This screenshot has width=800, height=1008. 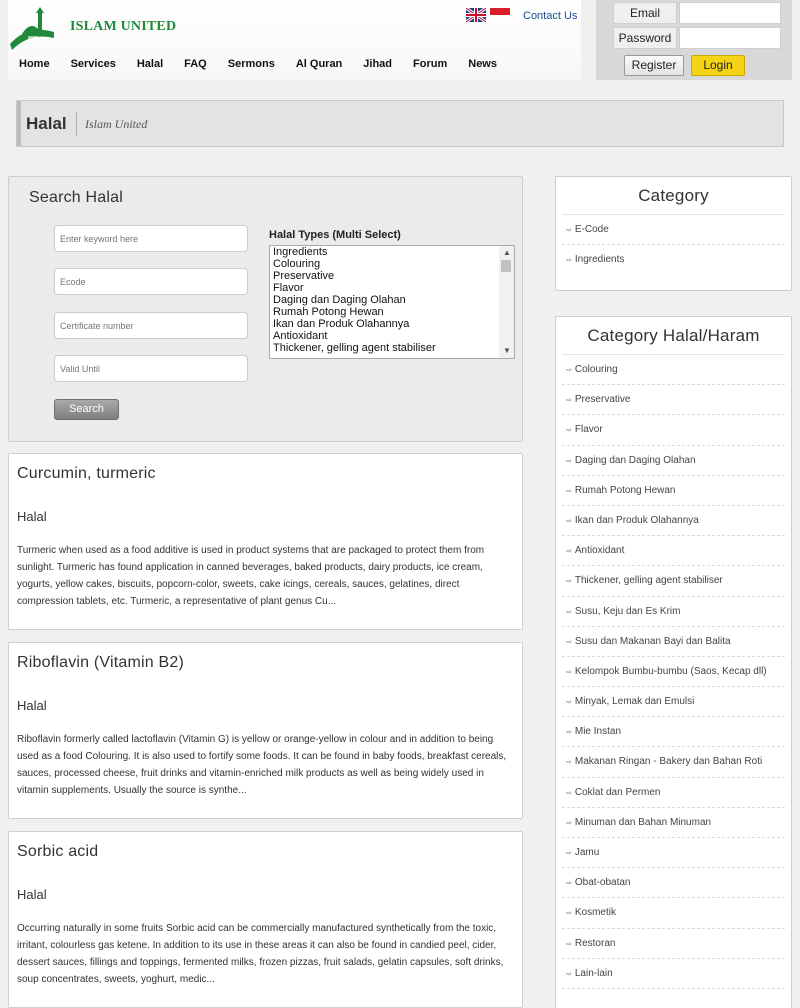 I want to click on category-box: Category ⇨ E-Code ⇨ Ingredients, so click(x=673, y=233).